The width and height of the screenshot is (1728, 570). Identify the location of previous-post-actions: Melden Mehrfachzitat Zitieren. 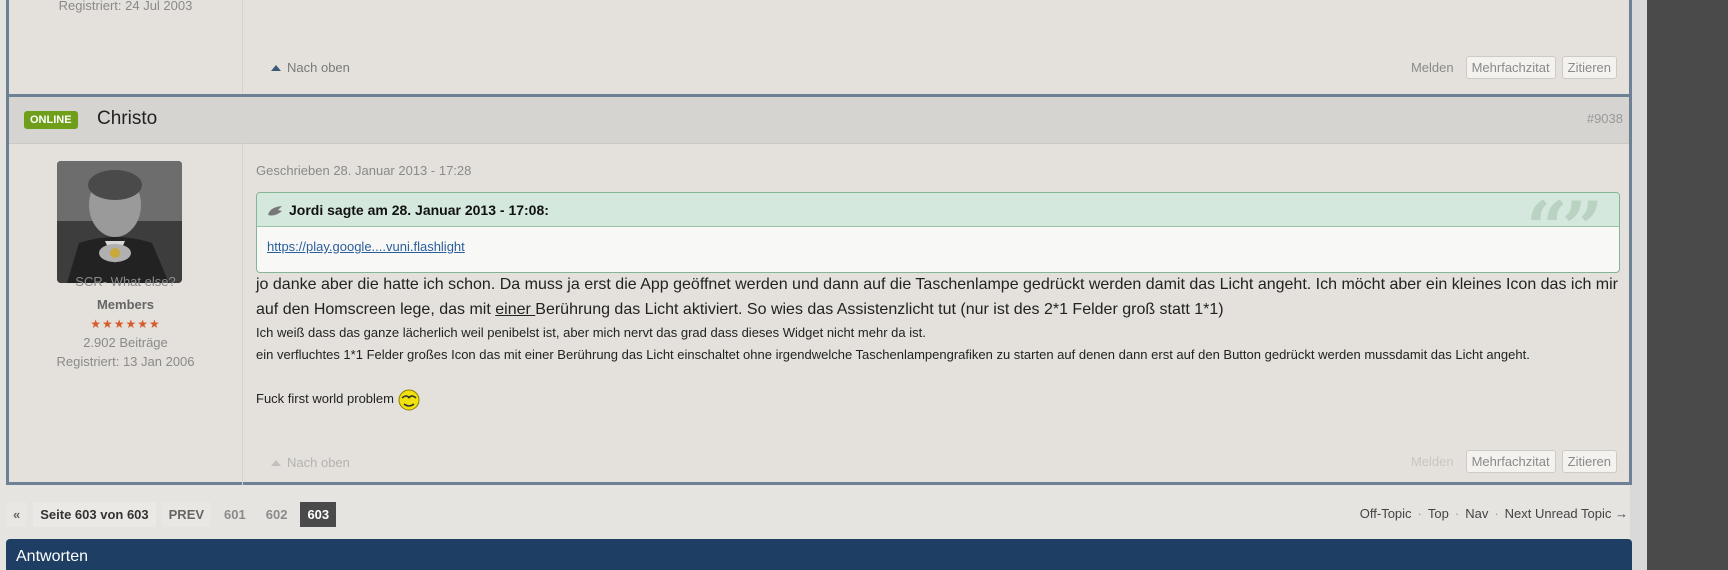
(1514, 67).